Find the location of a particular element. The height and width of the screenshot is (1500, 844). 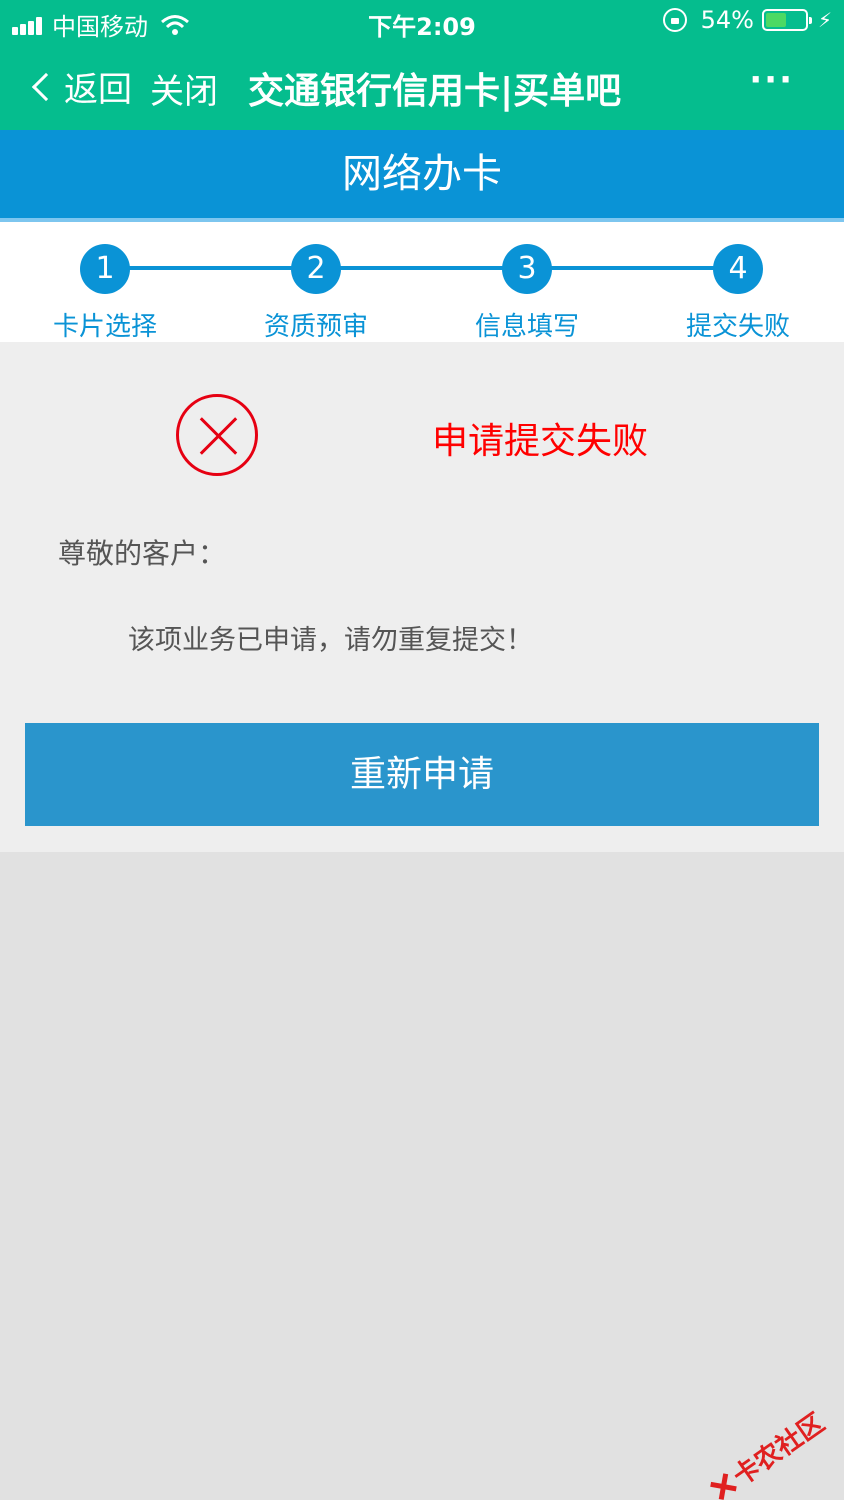

step-2: 2 资质预审 is located at coordinates (316, 293).